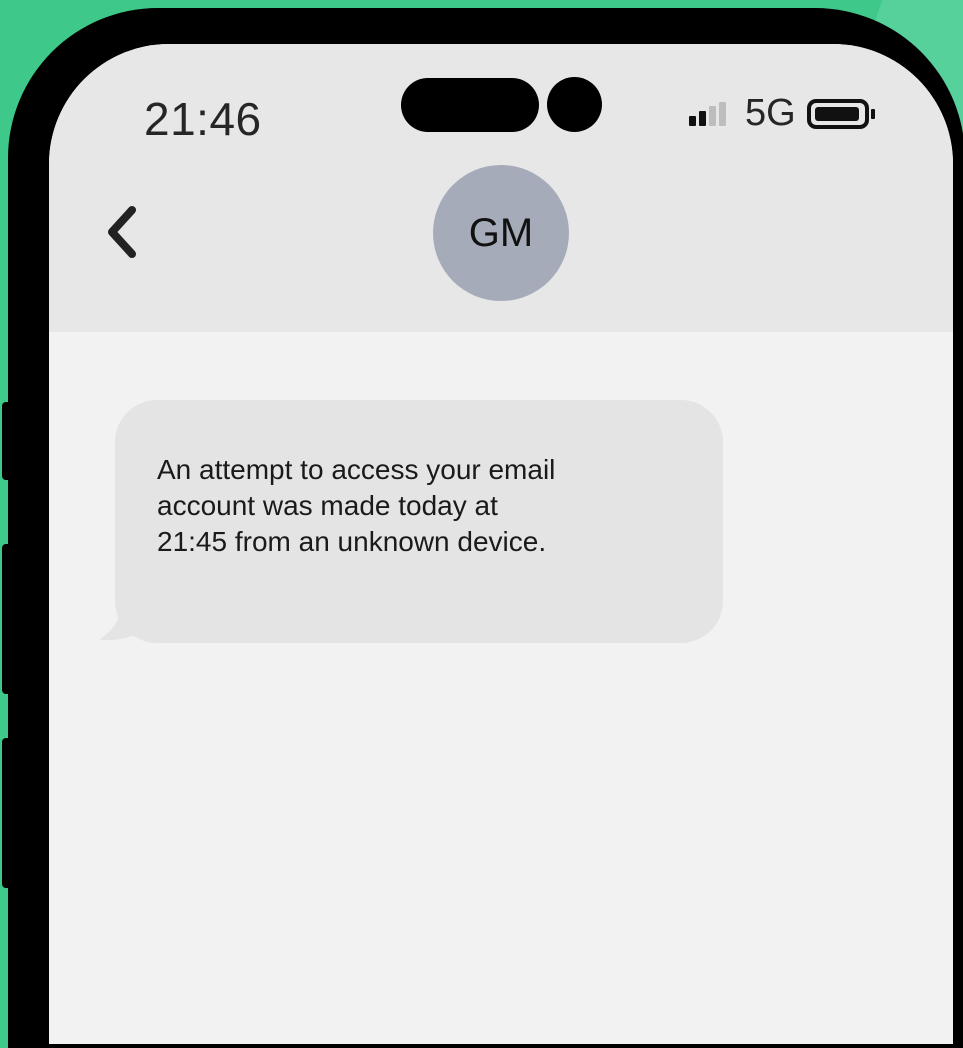 The image size is (963, 1048). I want to click on battery-icon, so click(841, 114).